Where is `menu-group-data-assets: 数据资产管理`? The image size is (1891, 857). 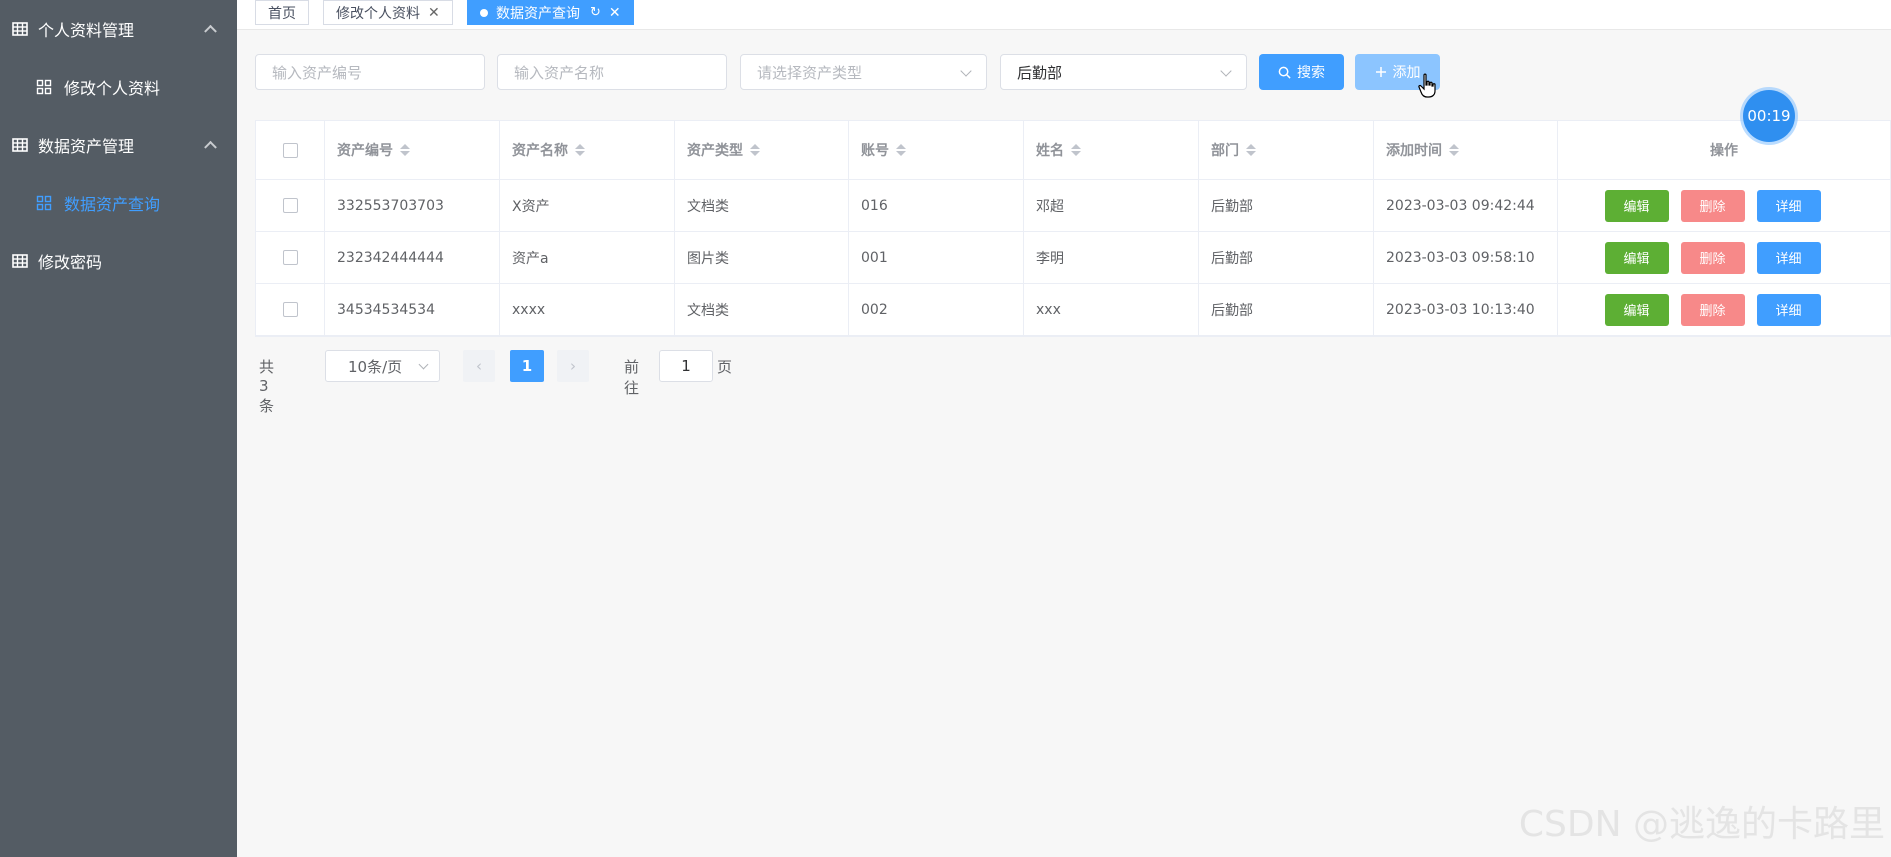
menu-group-data-assets: 数据资产管理 is located at coordinates (118, 145).